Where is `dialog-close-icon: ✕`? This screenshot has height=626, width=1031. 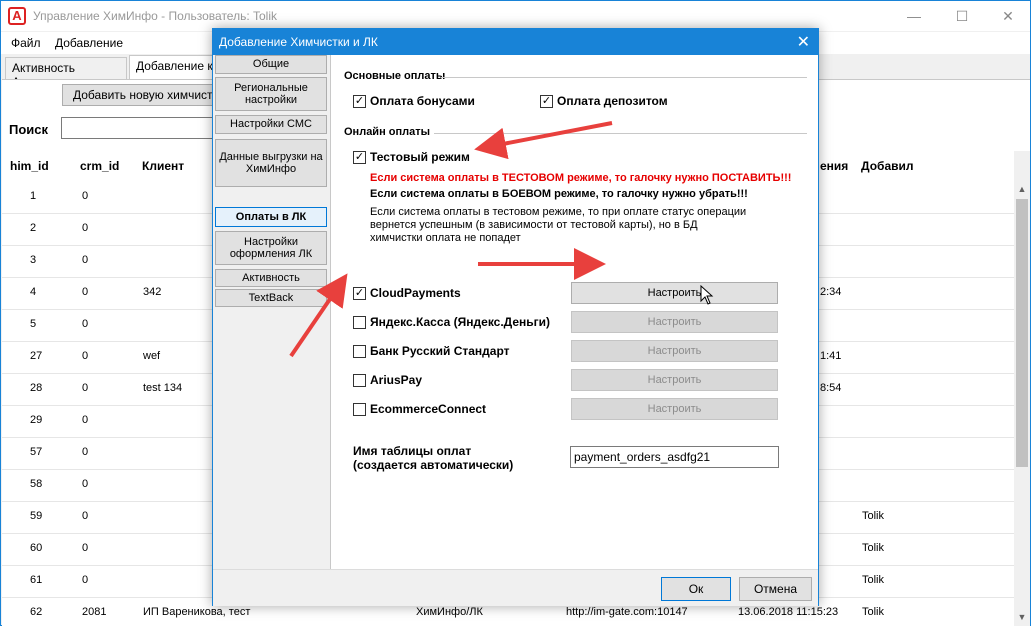 dialog-close-icon: ✕ is located at coordinates (803, 42).